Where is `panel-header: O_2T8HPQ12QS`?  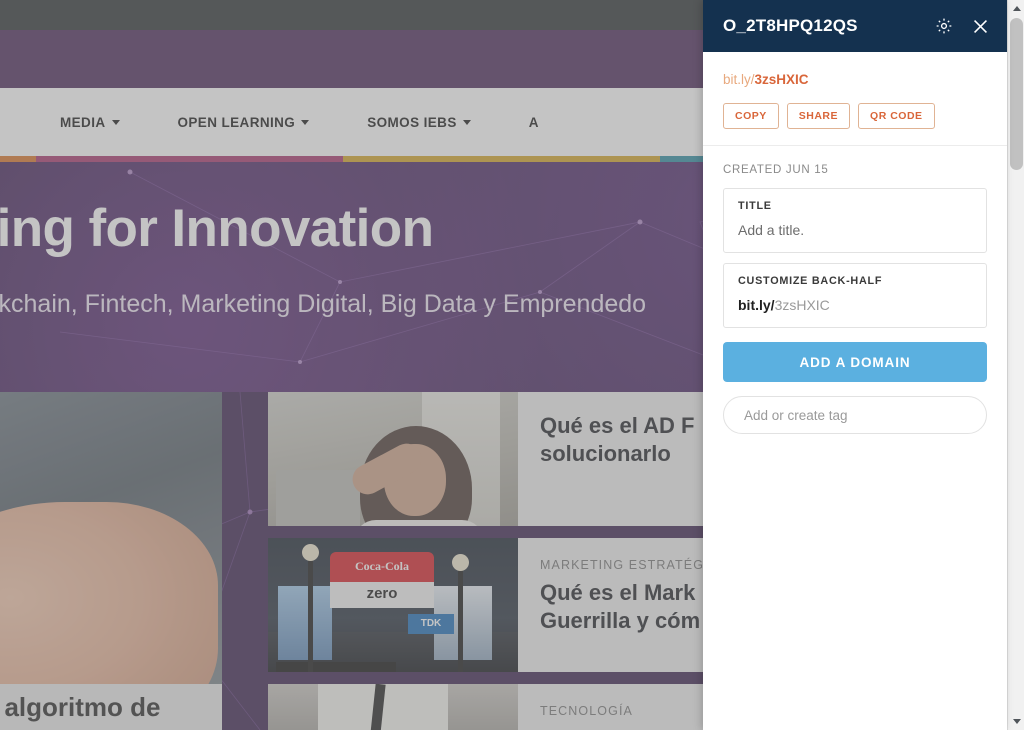 panel-header: O_2T8HPQ12QS is located at coordinates (855, 26).